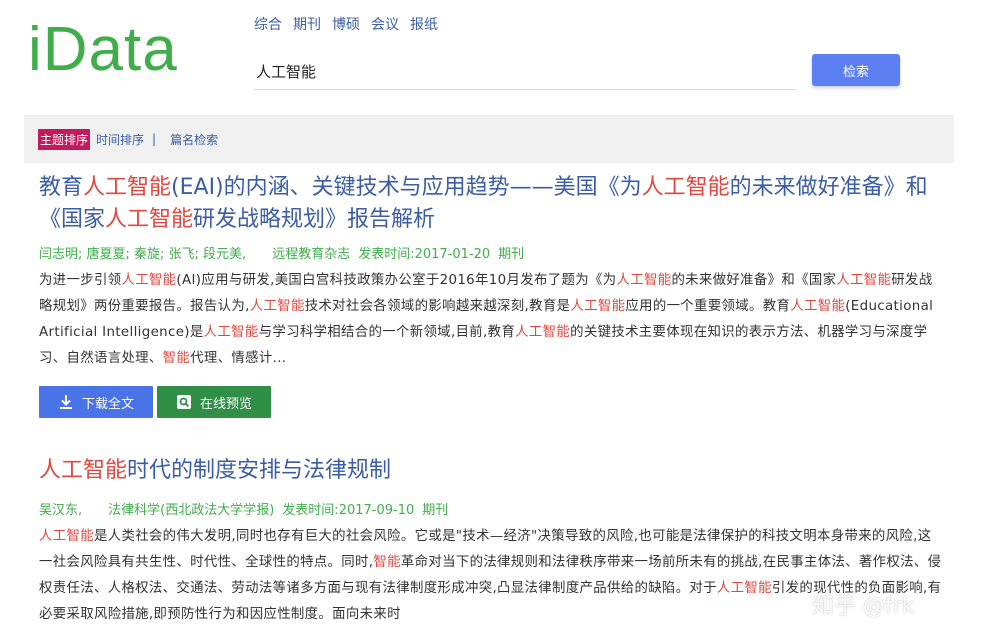 The width and height of the screenshot is (981, 641). What do you see at coordinates (314, 219) in the screenshot?
I see `text-segment: 研发战略规划》报告解析` at bounding box center [314, 219].